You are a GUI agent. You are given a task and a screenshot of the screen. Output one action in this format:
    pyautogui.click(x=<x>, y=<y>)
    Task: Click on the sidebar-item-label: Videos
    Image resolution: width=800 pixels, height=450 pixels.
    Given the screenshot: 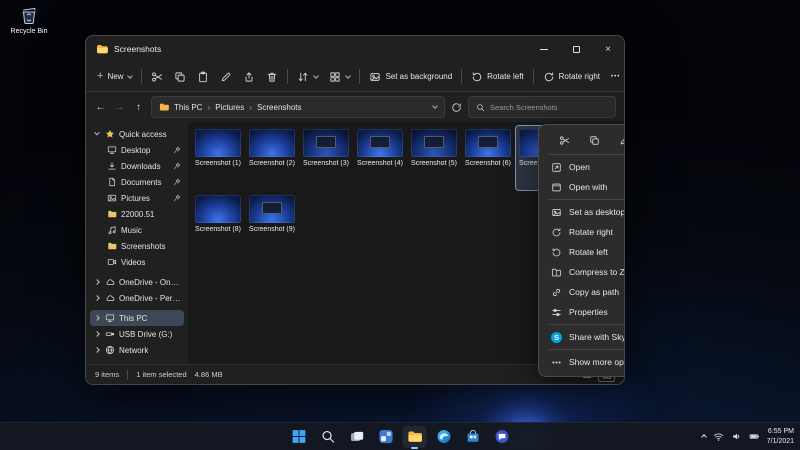 What is the action you would take?
    pyautogui.click(x=133, y=262)
    